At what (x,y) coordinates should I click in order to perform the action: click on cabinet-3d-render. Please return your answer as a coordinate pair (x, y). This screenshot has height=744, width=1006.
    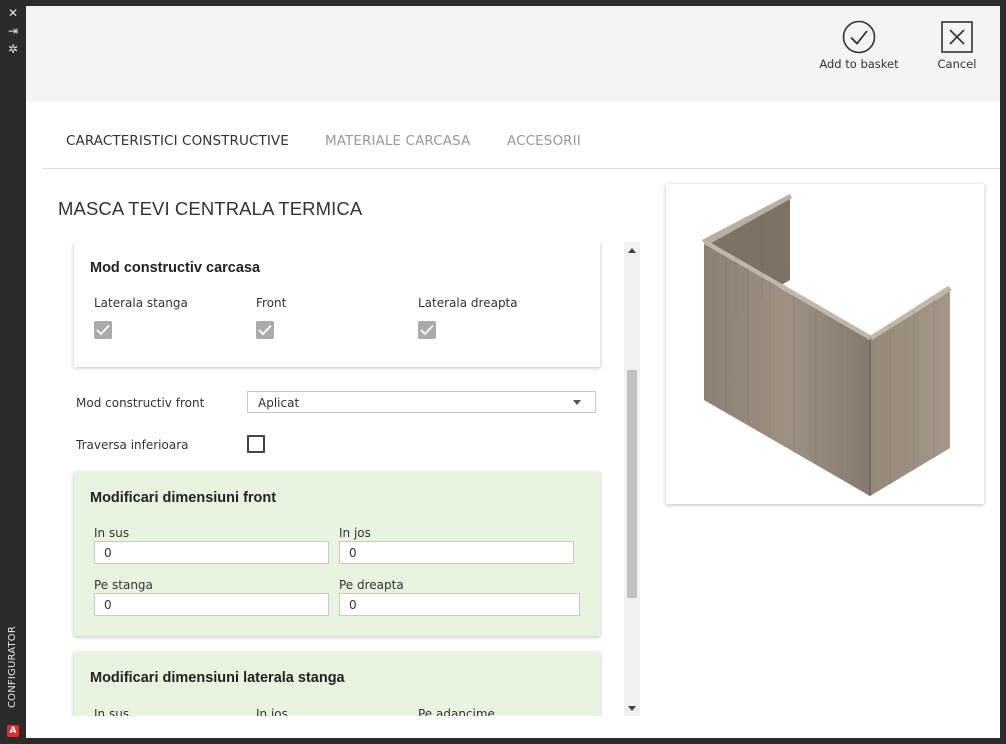
    Looking at the image, I should click on (827, 345).